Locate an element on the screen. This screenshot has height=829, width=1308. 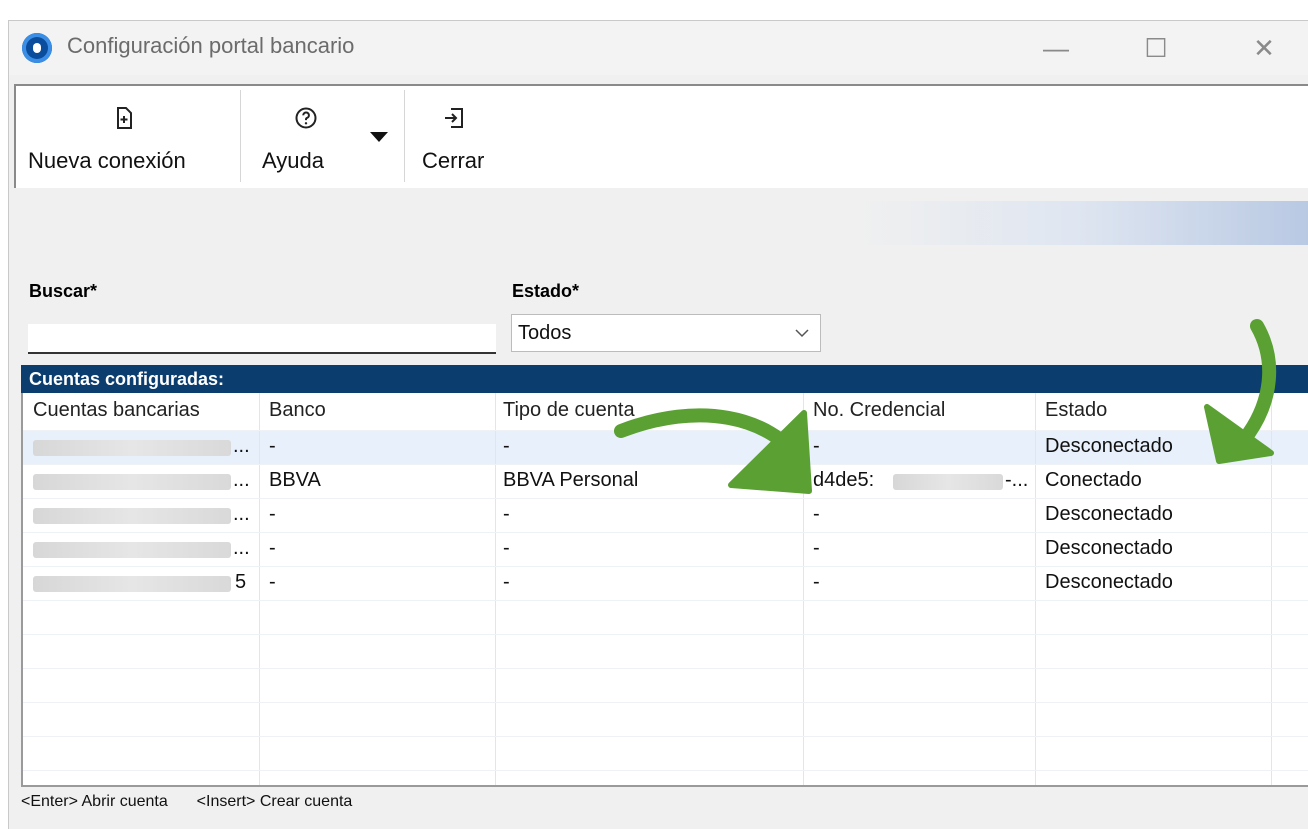
chevron-down-icon is located at coordinates (802, 333).